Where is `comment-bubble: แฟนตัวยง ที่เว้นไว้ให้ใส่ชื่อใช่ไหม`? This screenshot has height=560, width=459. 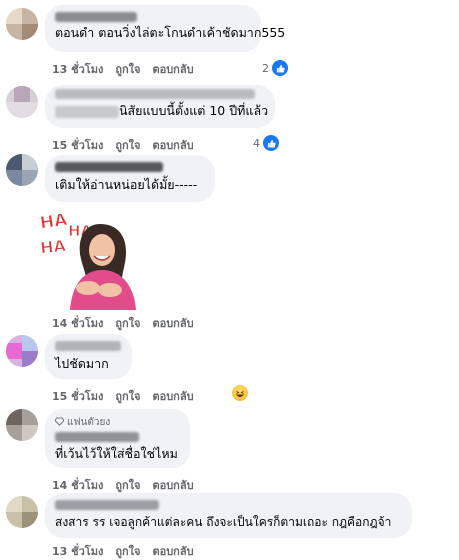 comment-bubble: แฟนตัวยง ที่เว้นไว้ให้ใส่ชื่อใช่ไหม is located at coordinates (117, 438).